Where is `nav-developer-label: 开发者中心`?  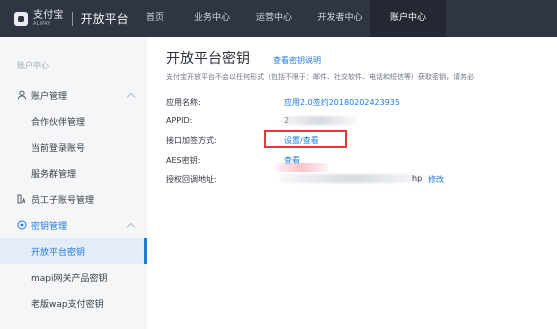 nav-developer-label: 开发者中心 is located at coordinates (340, 18).